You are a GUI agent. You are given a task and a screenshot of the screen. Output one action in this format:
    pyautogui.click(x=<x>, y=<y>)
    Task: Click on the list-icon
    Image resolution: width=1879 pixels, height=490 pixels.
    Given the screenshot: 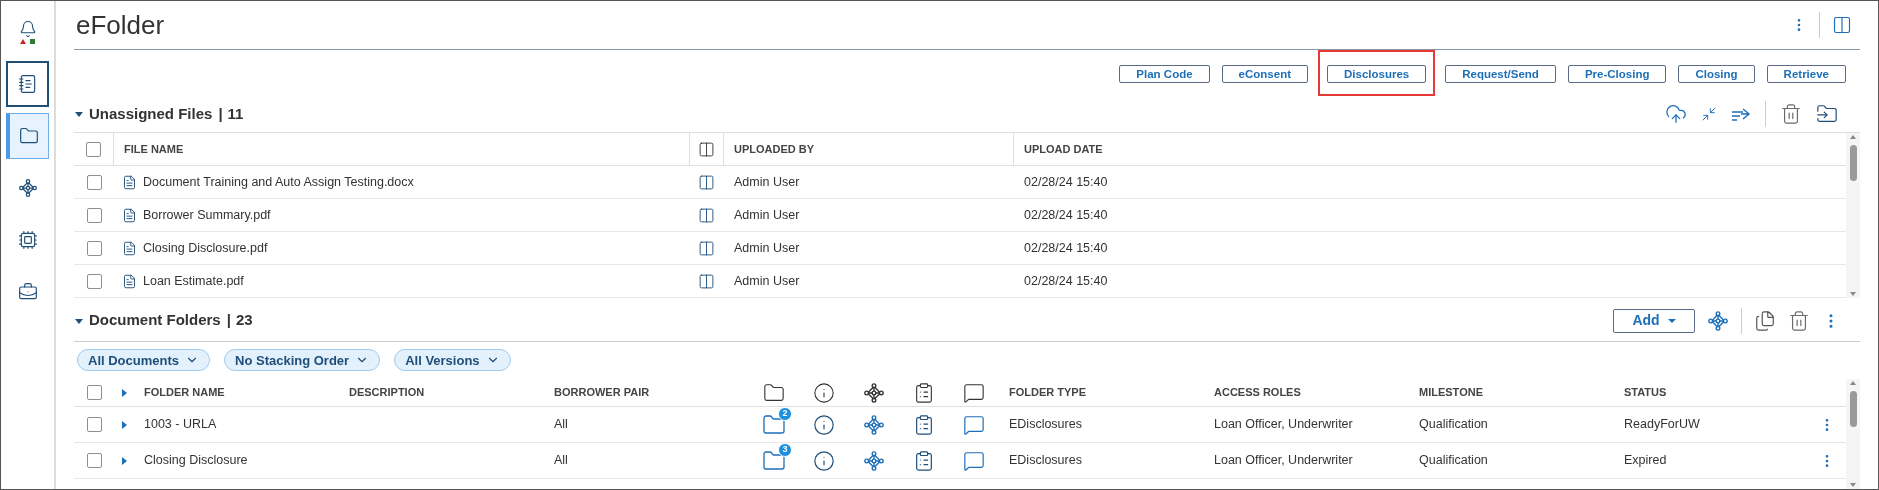 What is the action you would take?
    pyautogui.click(x=27, y=84)
    